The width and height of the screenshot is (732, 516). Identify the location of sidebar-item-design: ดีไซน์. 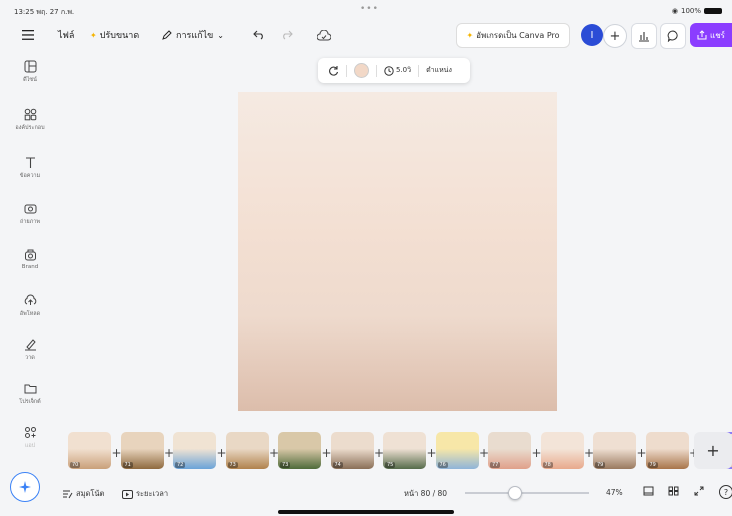
(30, 72).